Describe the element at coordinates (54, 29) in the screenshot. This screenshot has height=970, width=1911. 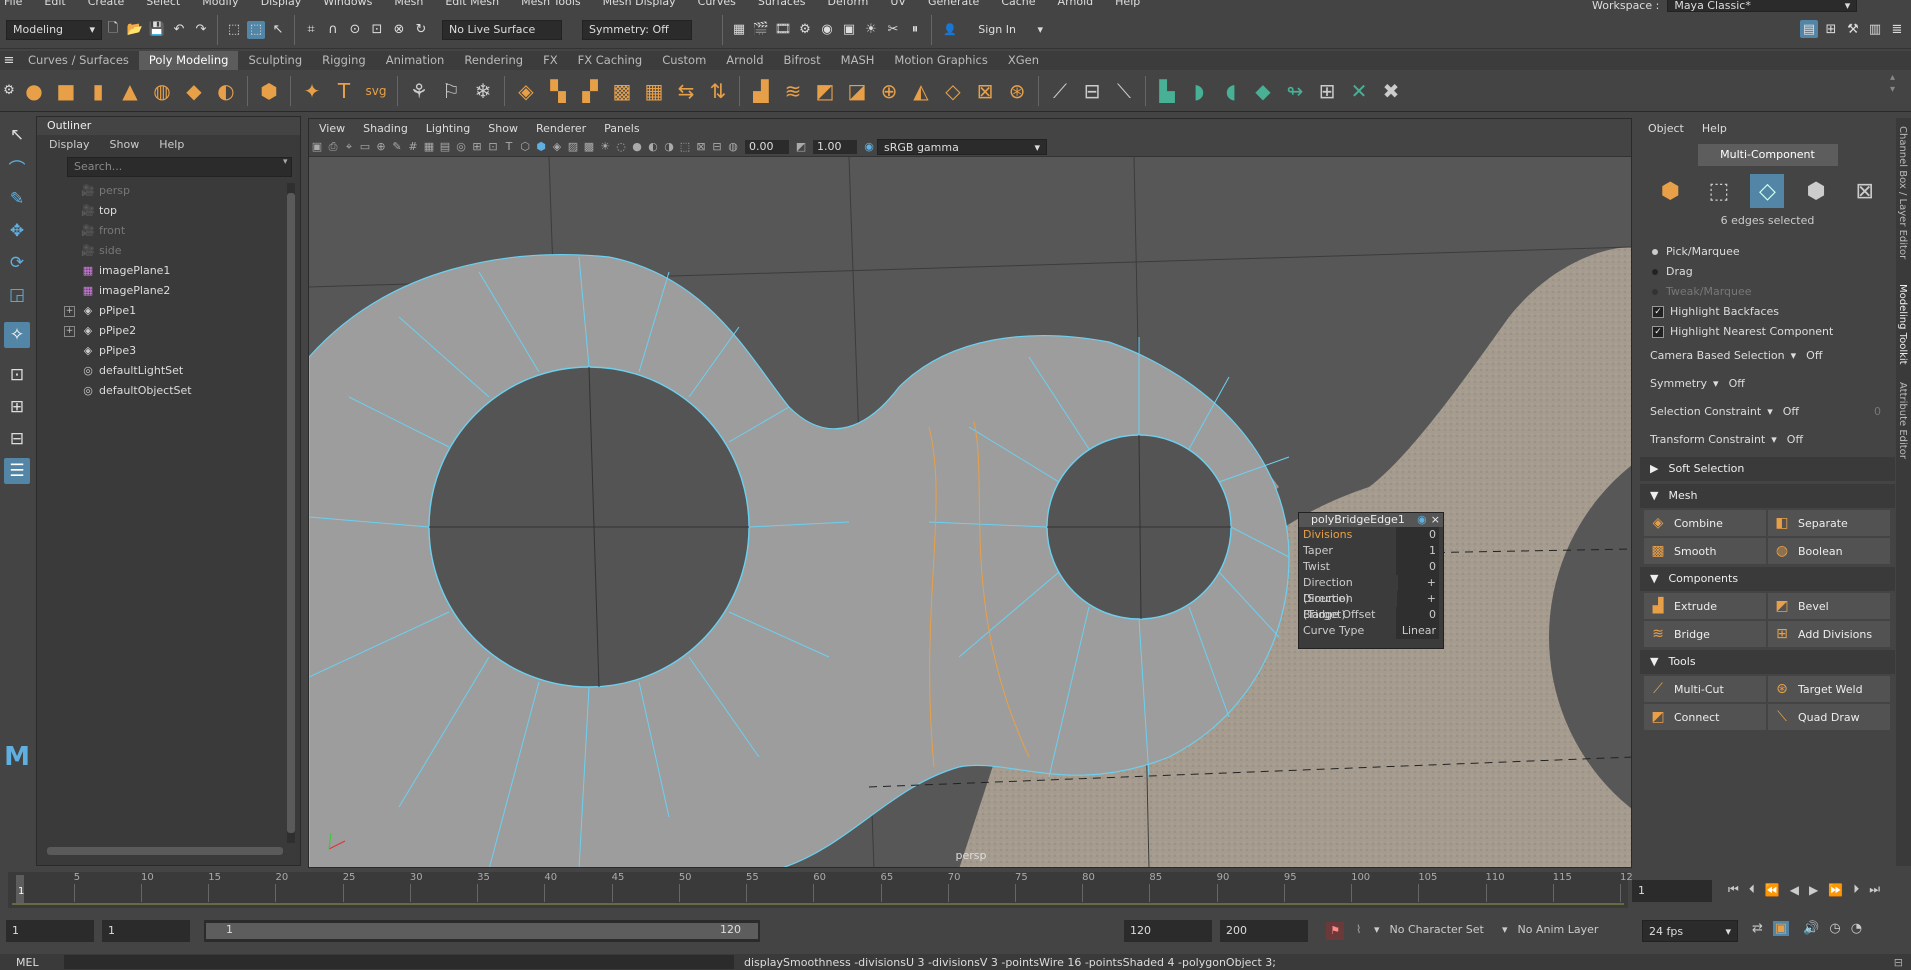
I see `mode-menu: Modeling ▾` at that location.